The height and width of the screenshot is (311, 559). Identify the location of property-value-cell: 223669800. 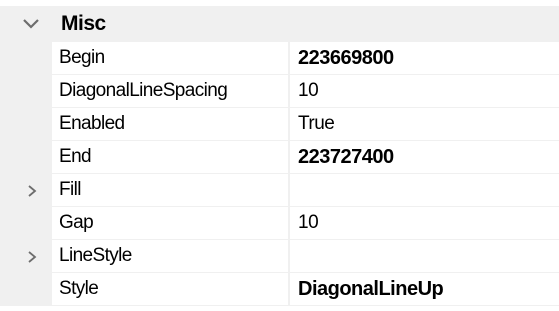
(424, 58).